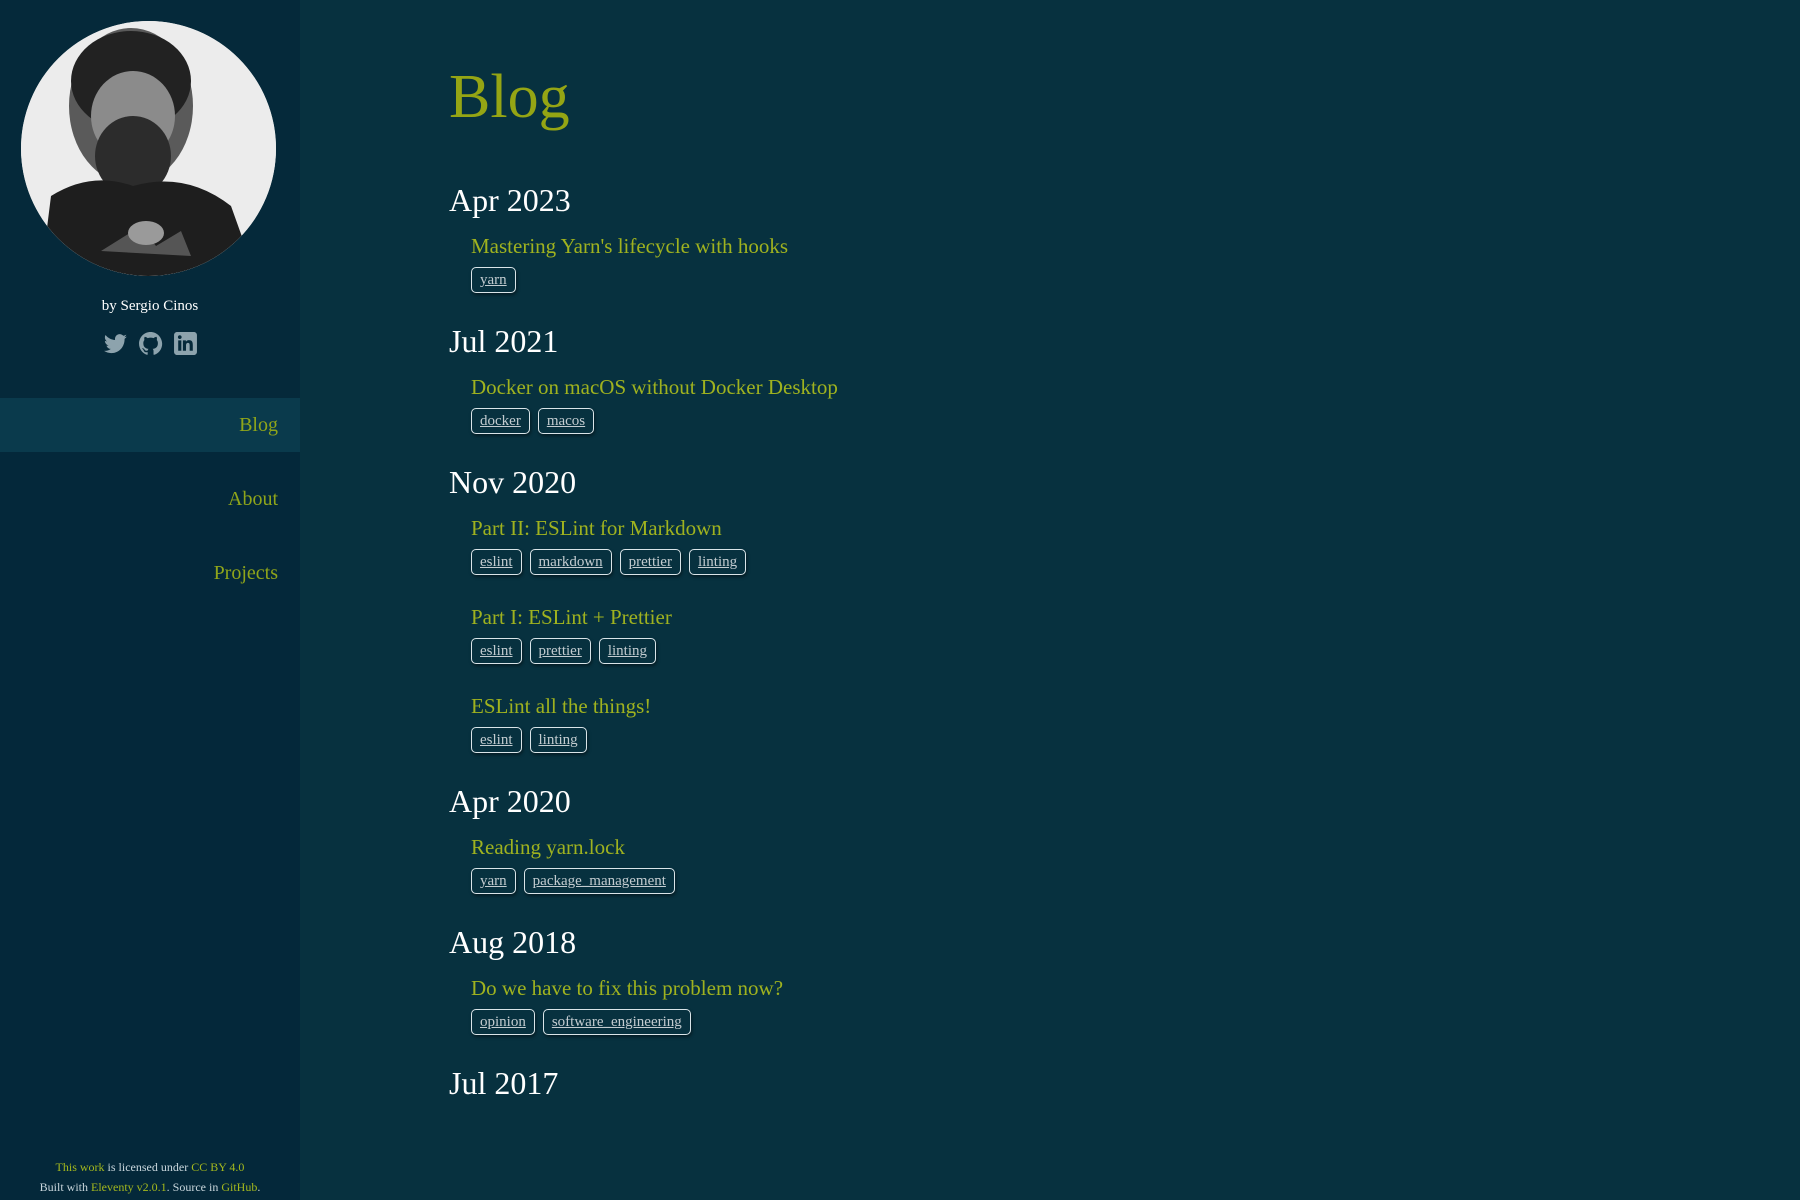 The height and width of the screenshot is (1200, 1800). I want to click on license-link: CC BY 4.0, so click(217, 1167).